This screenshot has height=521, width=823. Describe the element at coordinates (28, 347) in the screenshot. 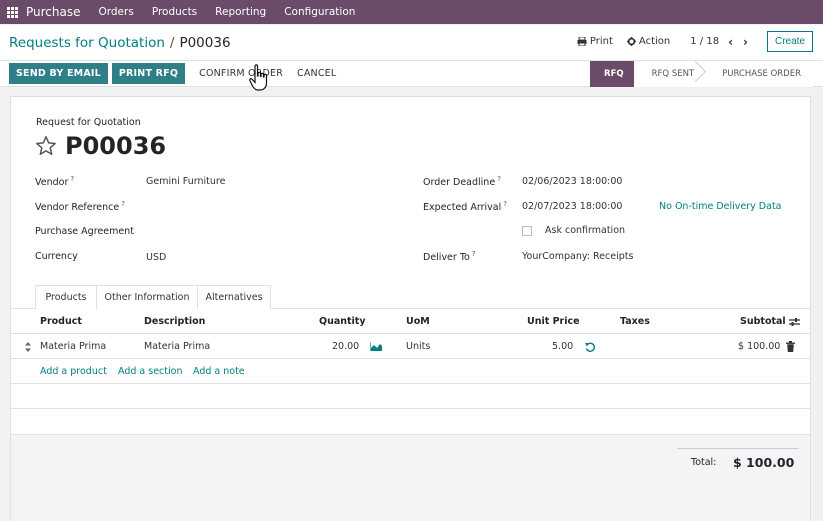

I see `drag-handle-icon` at that location.